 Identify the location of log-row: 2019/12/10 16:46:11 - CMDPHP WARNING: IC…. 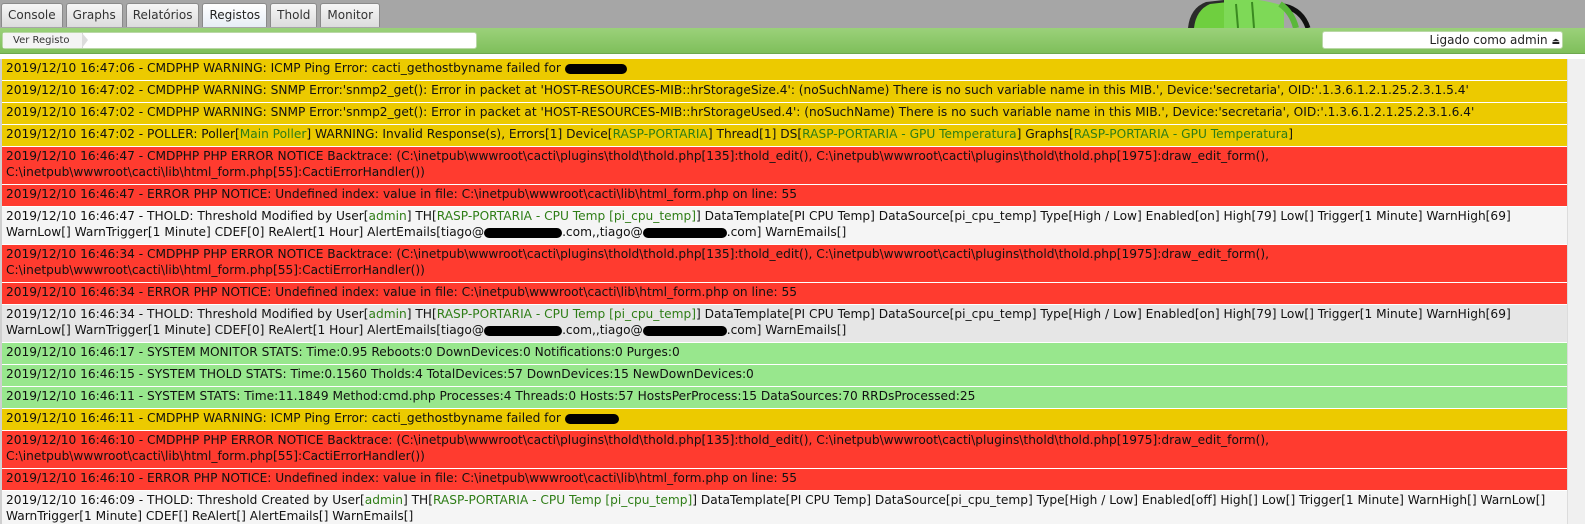
(785, 420).